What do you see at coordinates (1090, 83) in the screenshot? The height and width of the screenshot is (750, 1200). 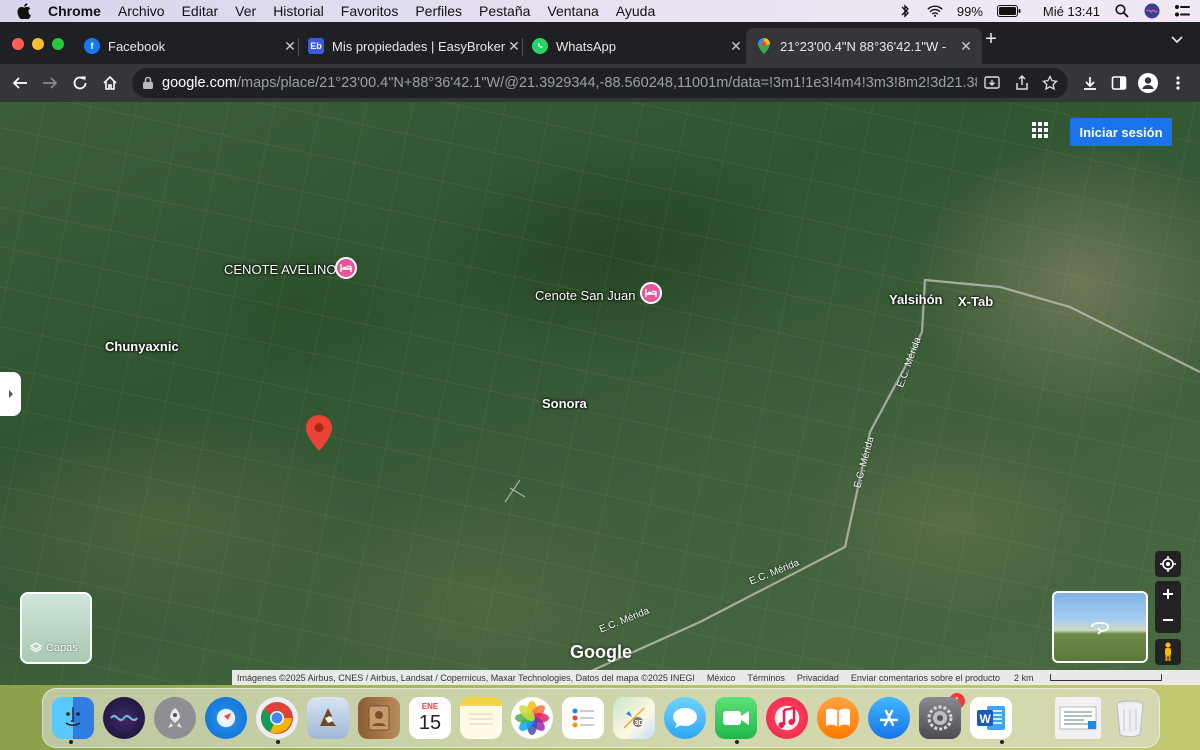 I see `downloads-icon` at bounding box center [1090, 83].